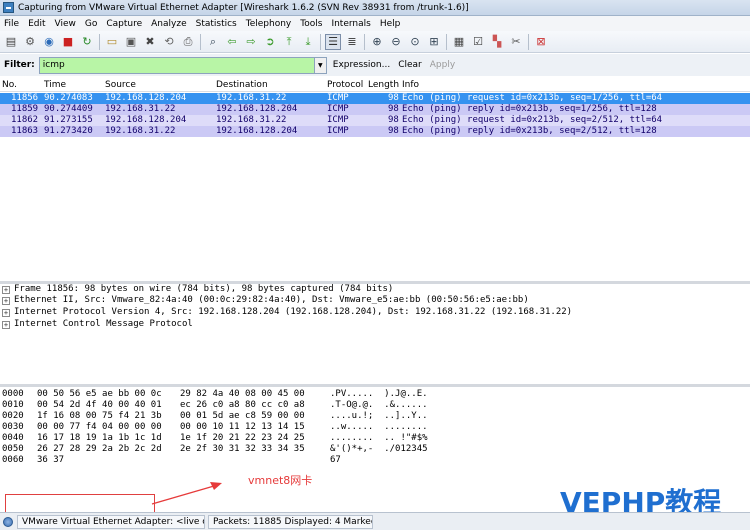  What do you see at coordinates (120, 85) in the screenshot?
I see `column-header-source: Source` at bounding box center [120, 85].